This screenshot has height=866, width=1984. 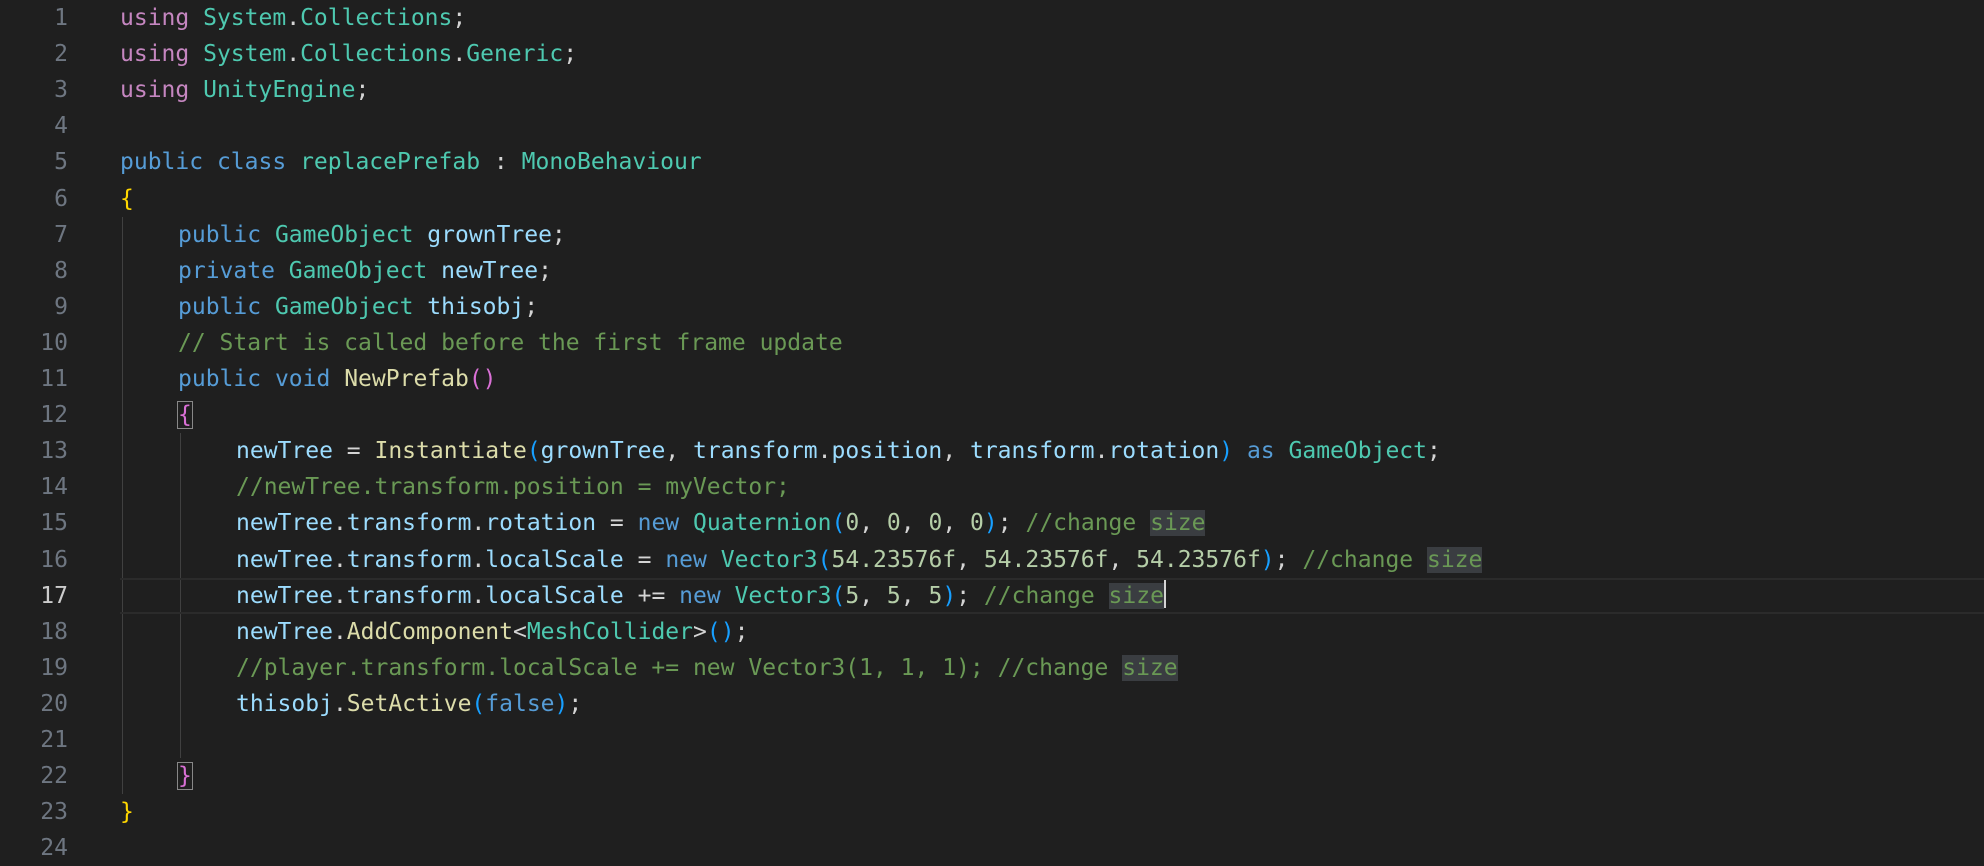 What do you see at coordinates (54, 631) in the screenshot?
I see `line-number: 18` at bounding box center [54, 631].